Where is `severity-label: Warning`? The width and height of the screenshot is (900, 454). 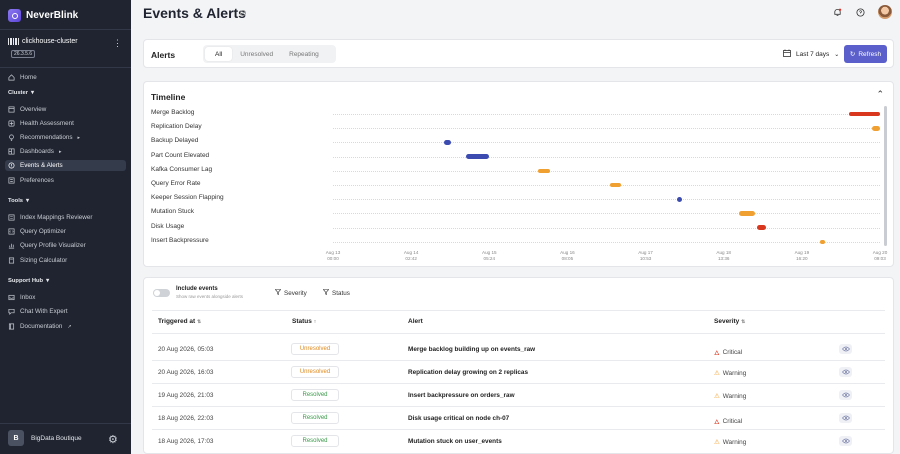 severity-label: Warning is located at coordinates (734, 442).